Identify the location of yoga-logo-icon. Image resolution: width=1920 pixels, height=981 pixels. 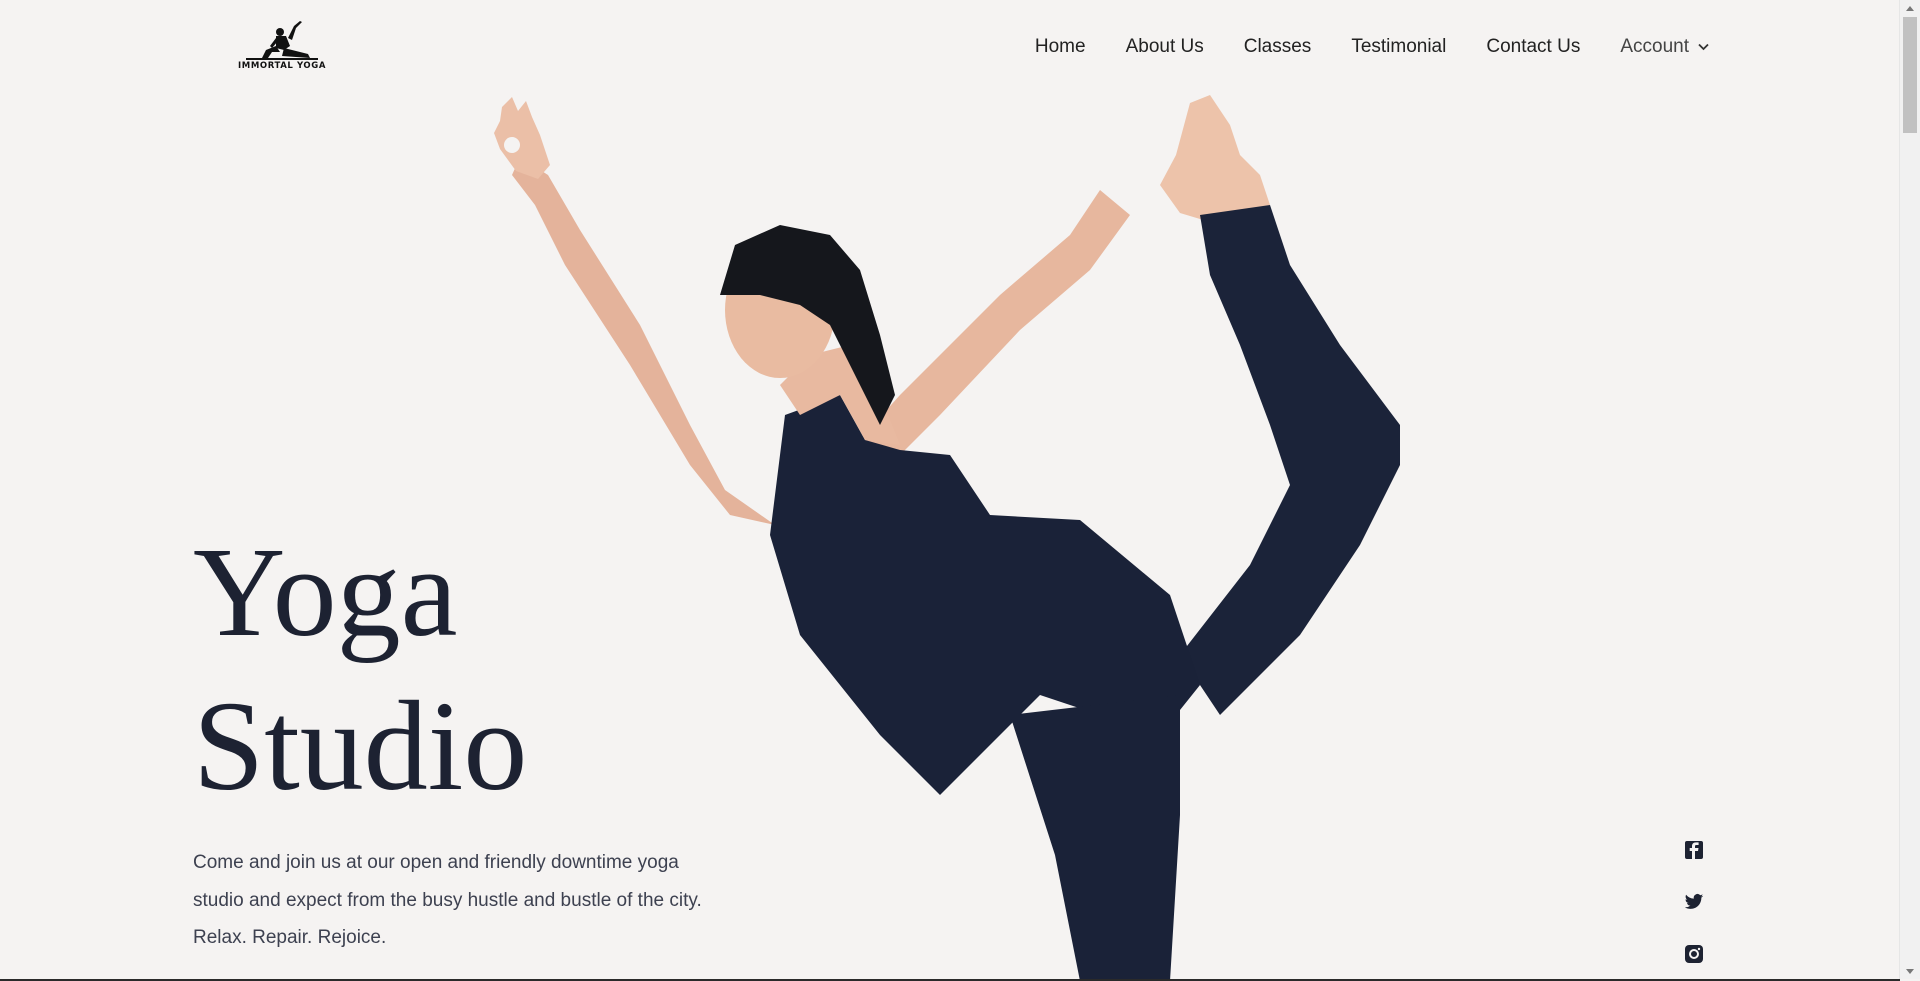
(282, 40).